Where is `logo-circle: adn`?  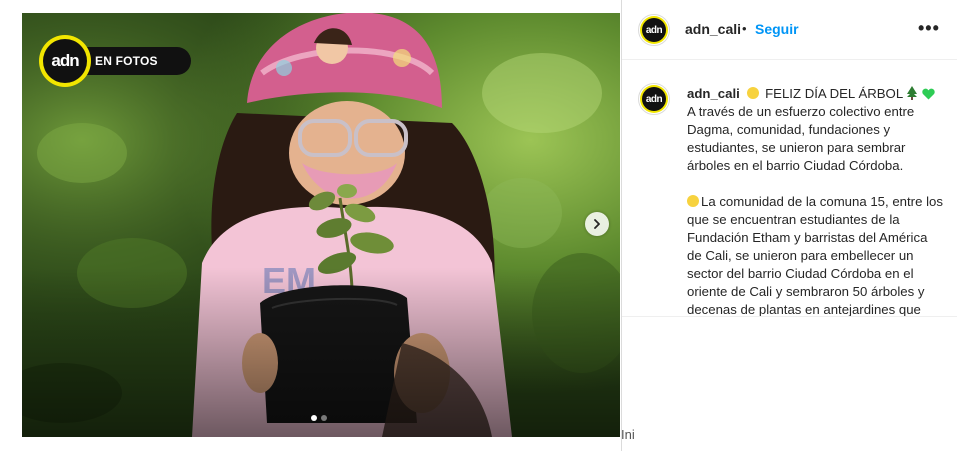 logo-circle: adn is located at coordinates (65, 61).